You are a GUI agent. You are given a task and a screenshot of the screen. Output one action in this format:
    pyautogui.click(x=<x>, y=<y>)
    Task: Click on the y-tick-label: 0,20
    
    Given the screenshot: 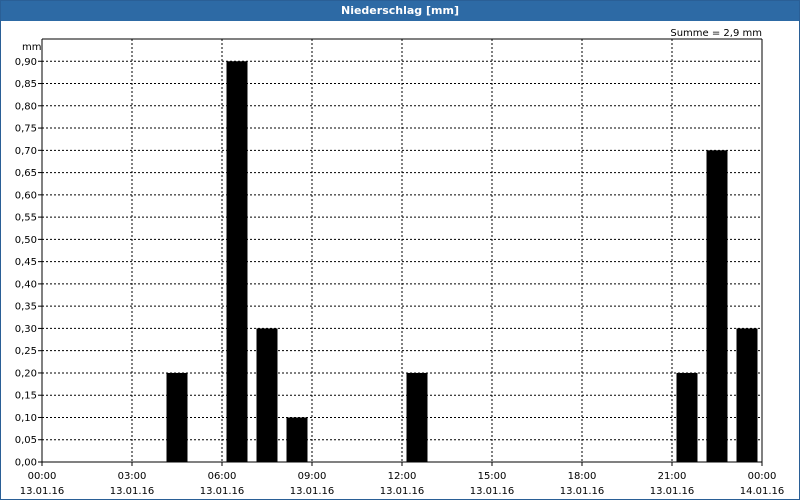 What is the action you would take?
    pyautogui.click(x=26, y=373)
    